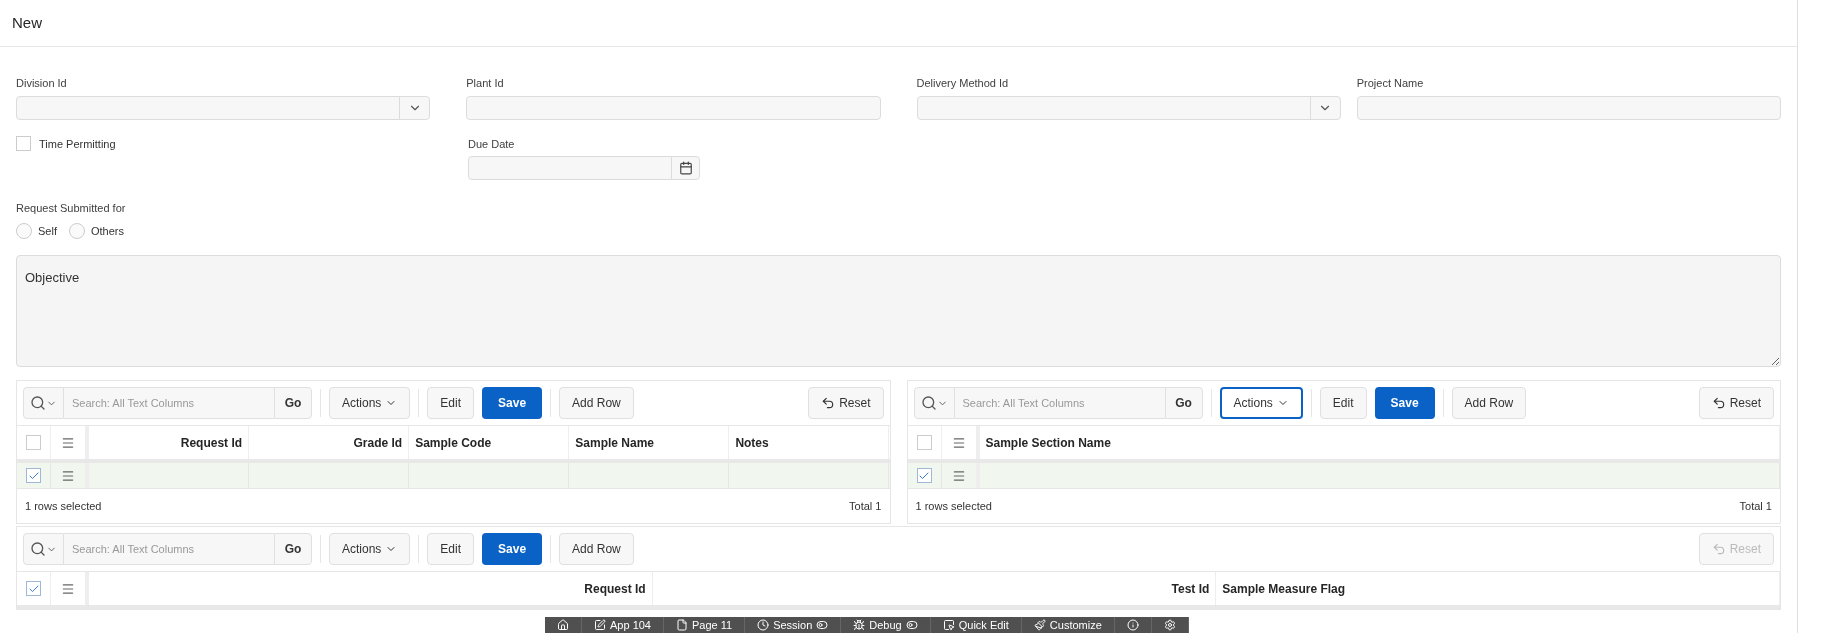 This screenshot has width=1821, height=633. What do you see at coordinates (453, 442) in the screenshot?
I see `column-header: Sample Code` at bounding box center [453, 442].